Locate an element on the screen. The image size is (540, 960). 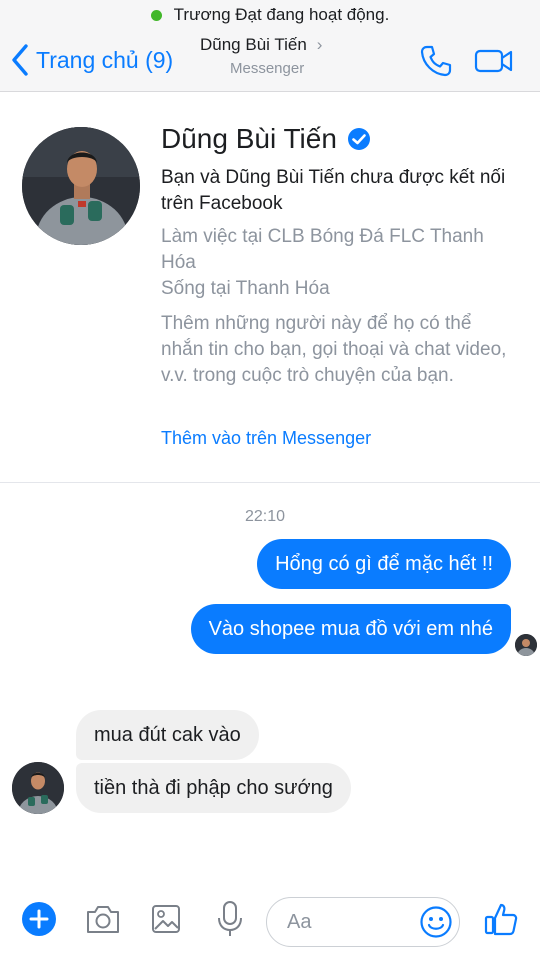
profile-name: Dũng Bùi Tiến is located at coordinates (249, 138).